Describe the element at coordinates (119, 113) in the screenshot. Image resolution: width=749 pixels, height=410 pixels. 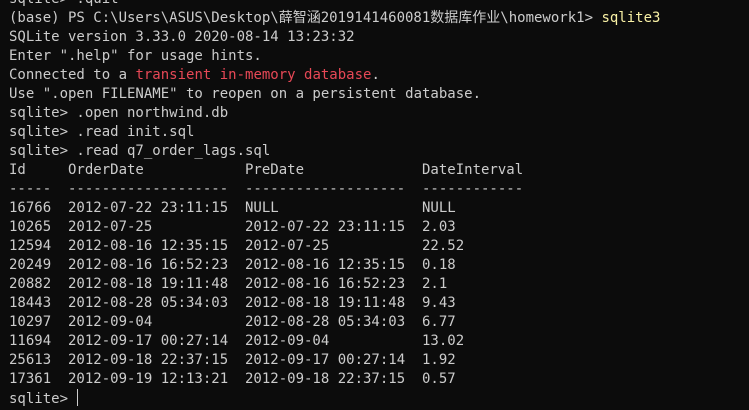
I see `terminal-line: sqlite> .open northwind.db` at that location.